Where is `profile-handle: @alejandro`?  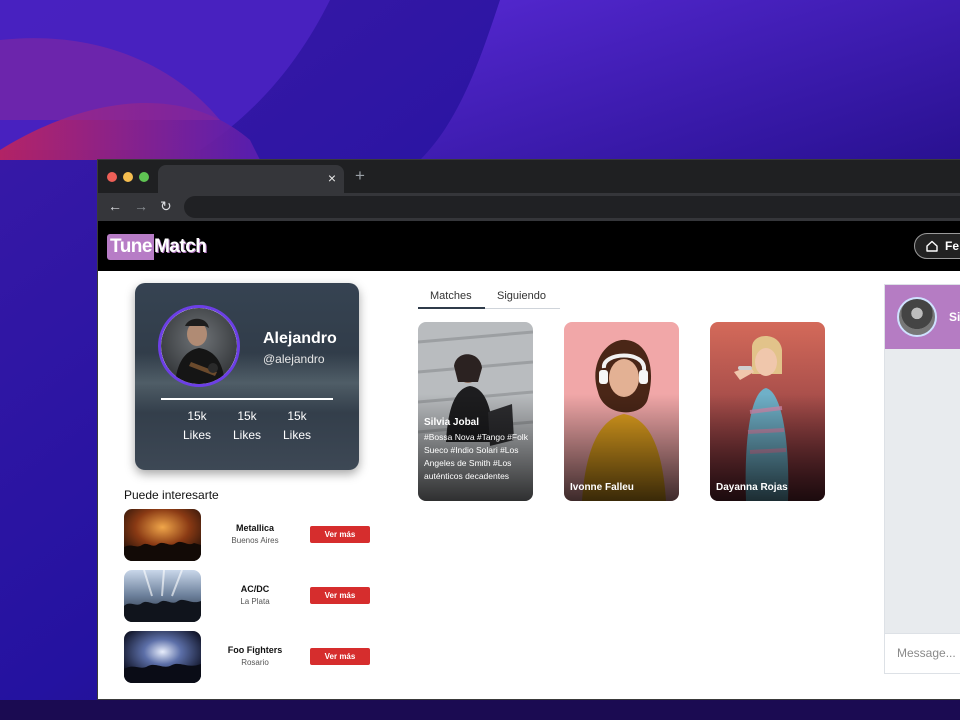
profile-handle: @alejandro is located at coordinates (294, 359).